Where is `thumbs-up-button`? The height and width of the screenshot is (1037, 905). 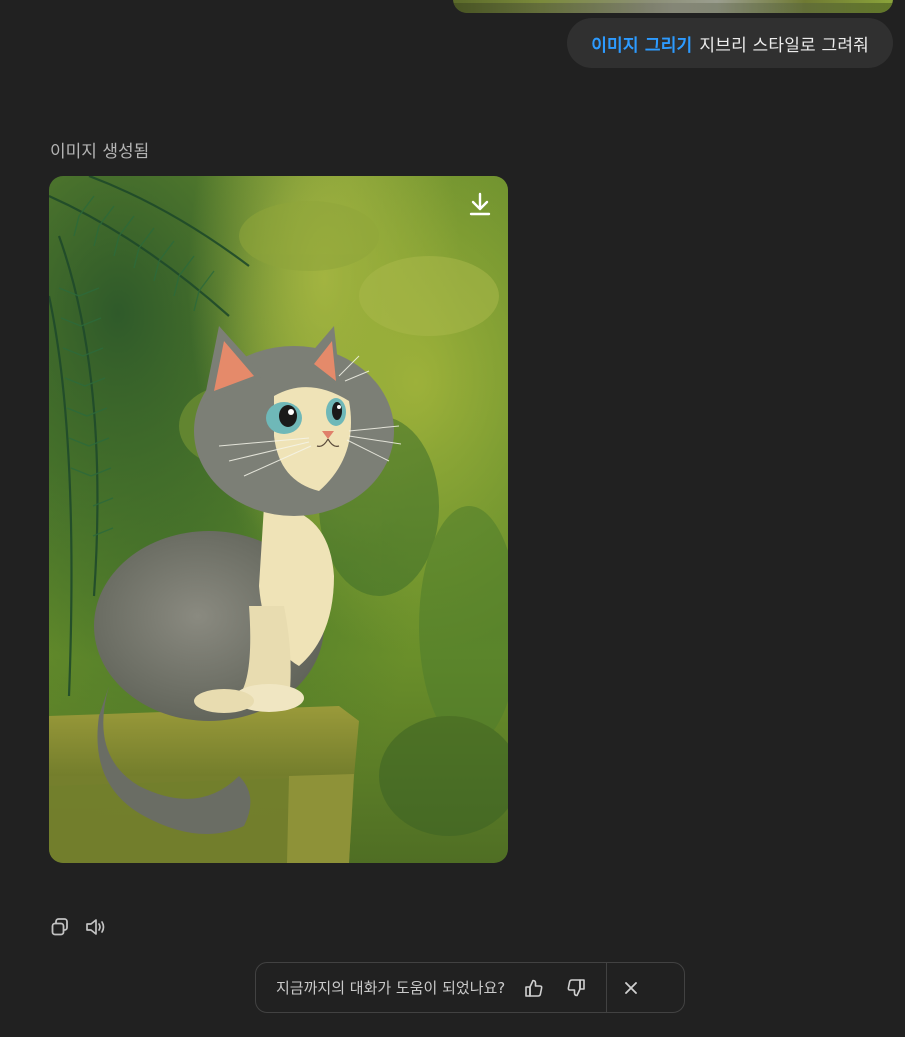
thumbs-up-button is located at coordinates (534, 988).